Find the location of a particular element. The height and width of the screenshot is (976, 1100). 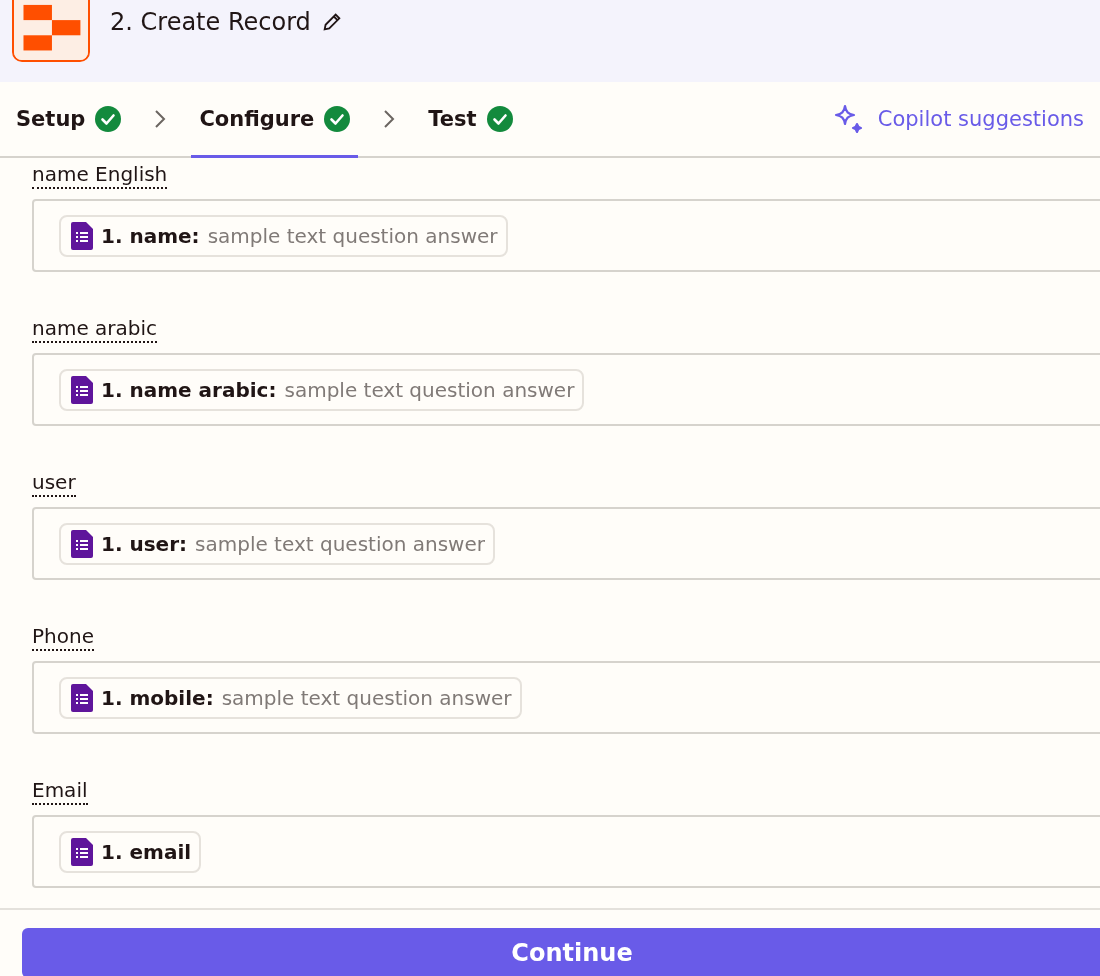

chip-key: 1. user: is located at coordinates (144, 543).